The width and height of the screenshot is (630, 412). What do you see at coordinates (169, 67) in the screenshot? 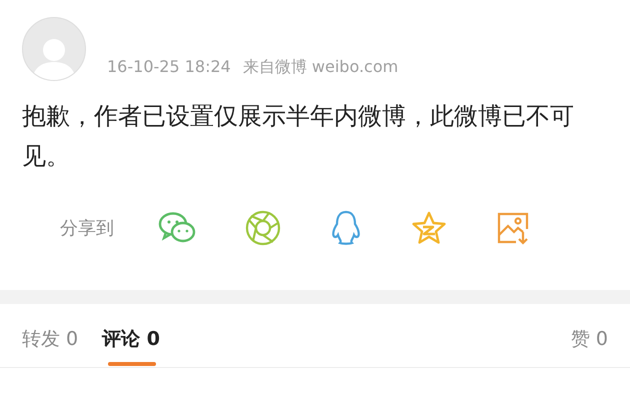
I see `post-time: 16-10-25 18:24` at bounding box center [169, 67].